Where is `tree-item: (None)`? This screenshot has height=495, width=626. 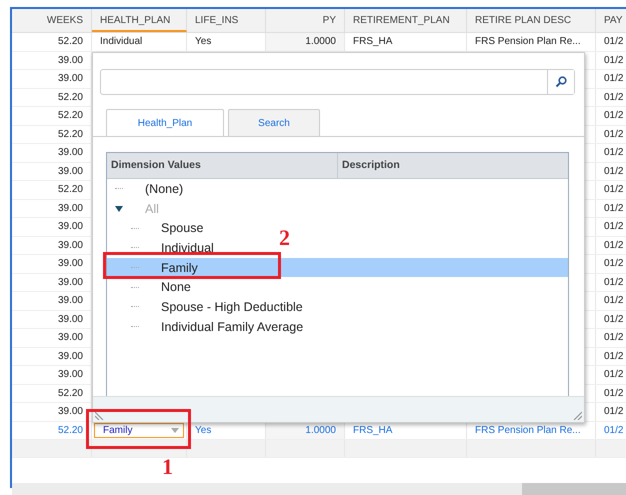 tree-item: (None) is located at coordinates (337, 189).